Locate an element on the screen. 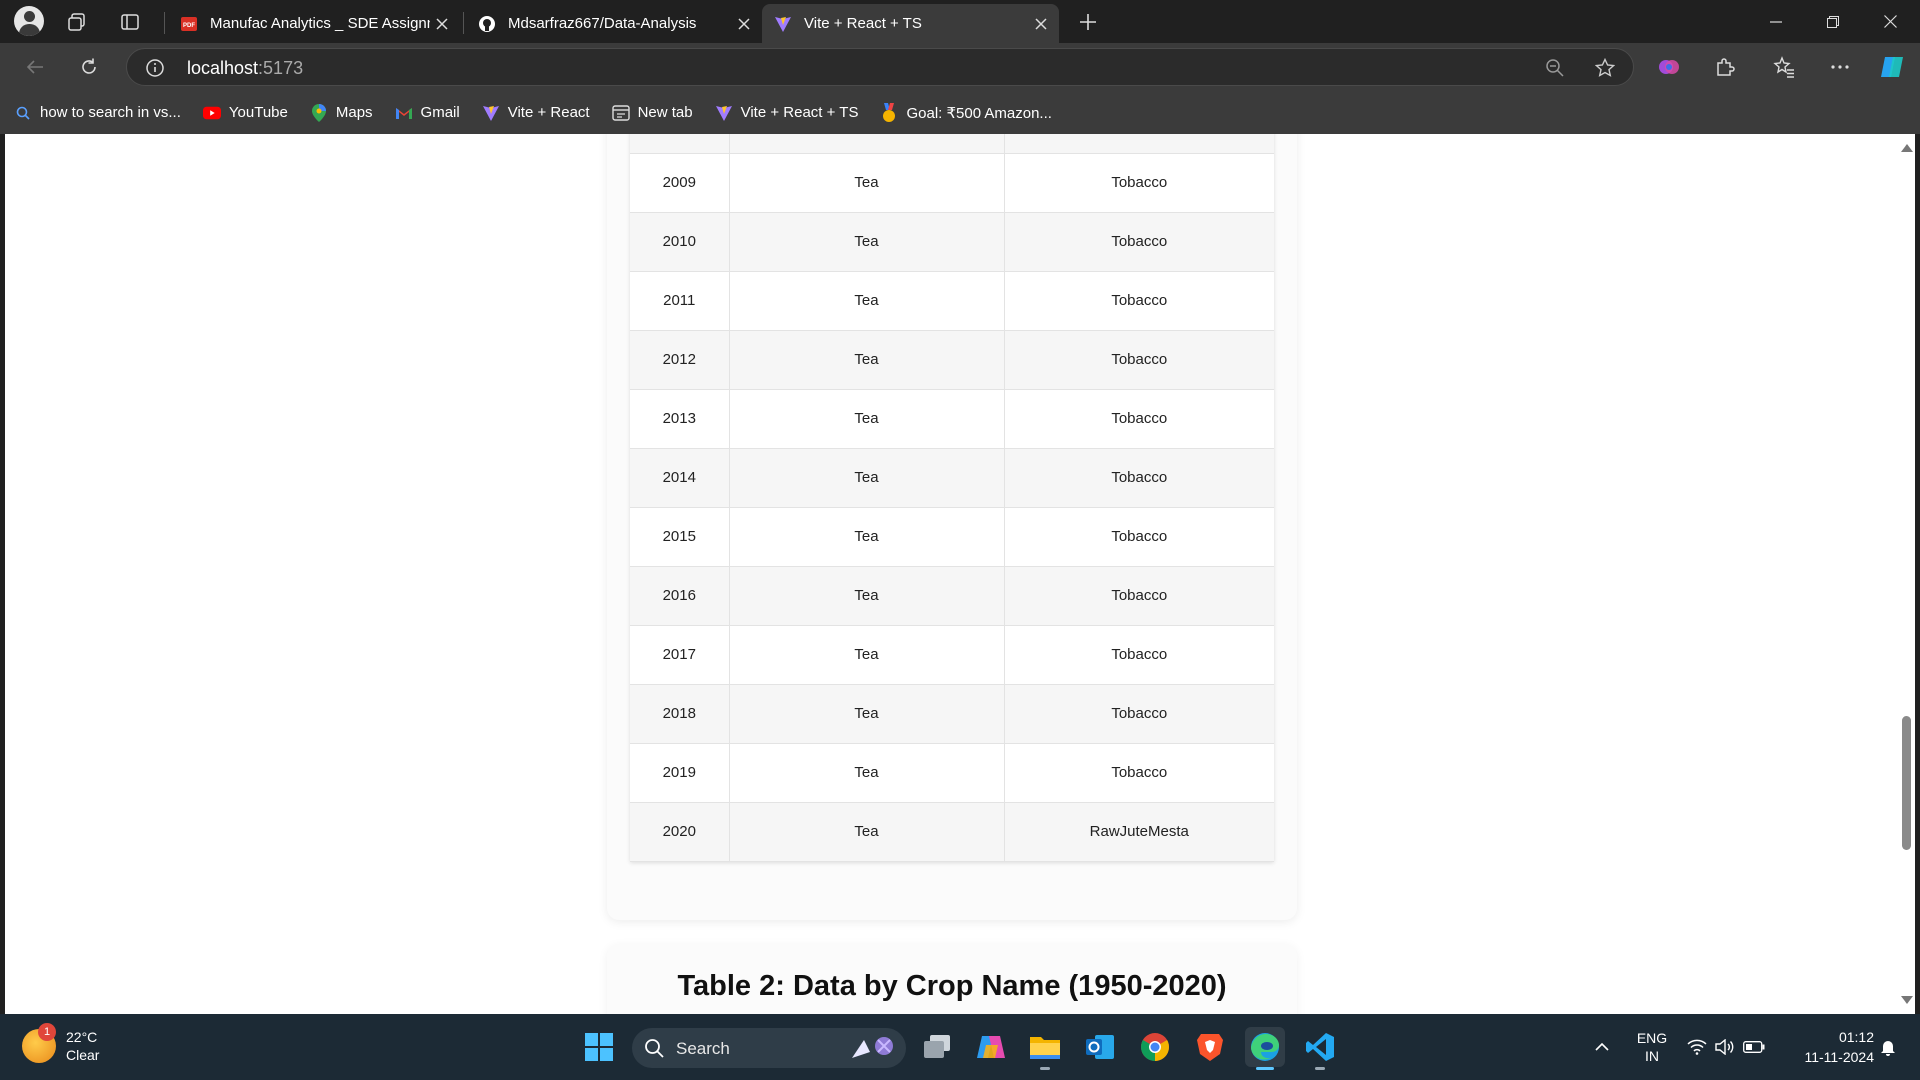 Image resolution: width=1920 pixels, height=1080 pixels. taskbar-task-view is located at coordinates (937, 1047).